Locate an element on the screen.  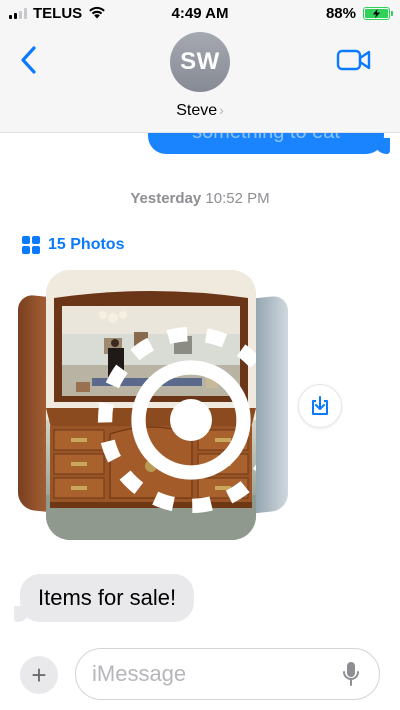
apps-plus-button: + is located at coordinates (39, 675).